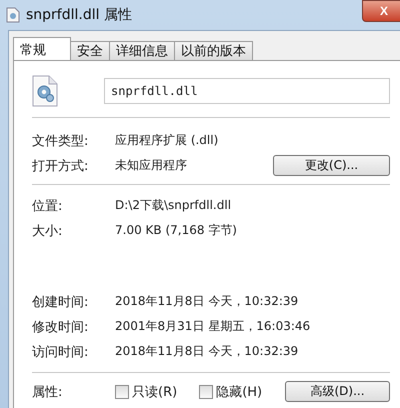  What do you see at coordinates (42, 49) in the screenshot?
I see `tab: 常规` at bounding box center [42, 49].